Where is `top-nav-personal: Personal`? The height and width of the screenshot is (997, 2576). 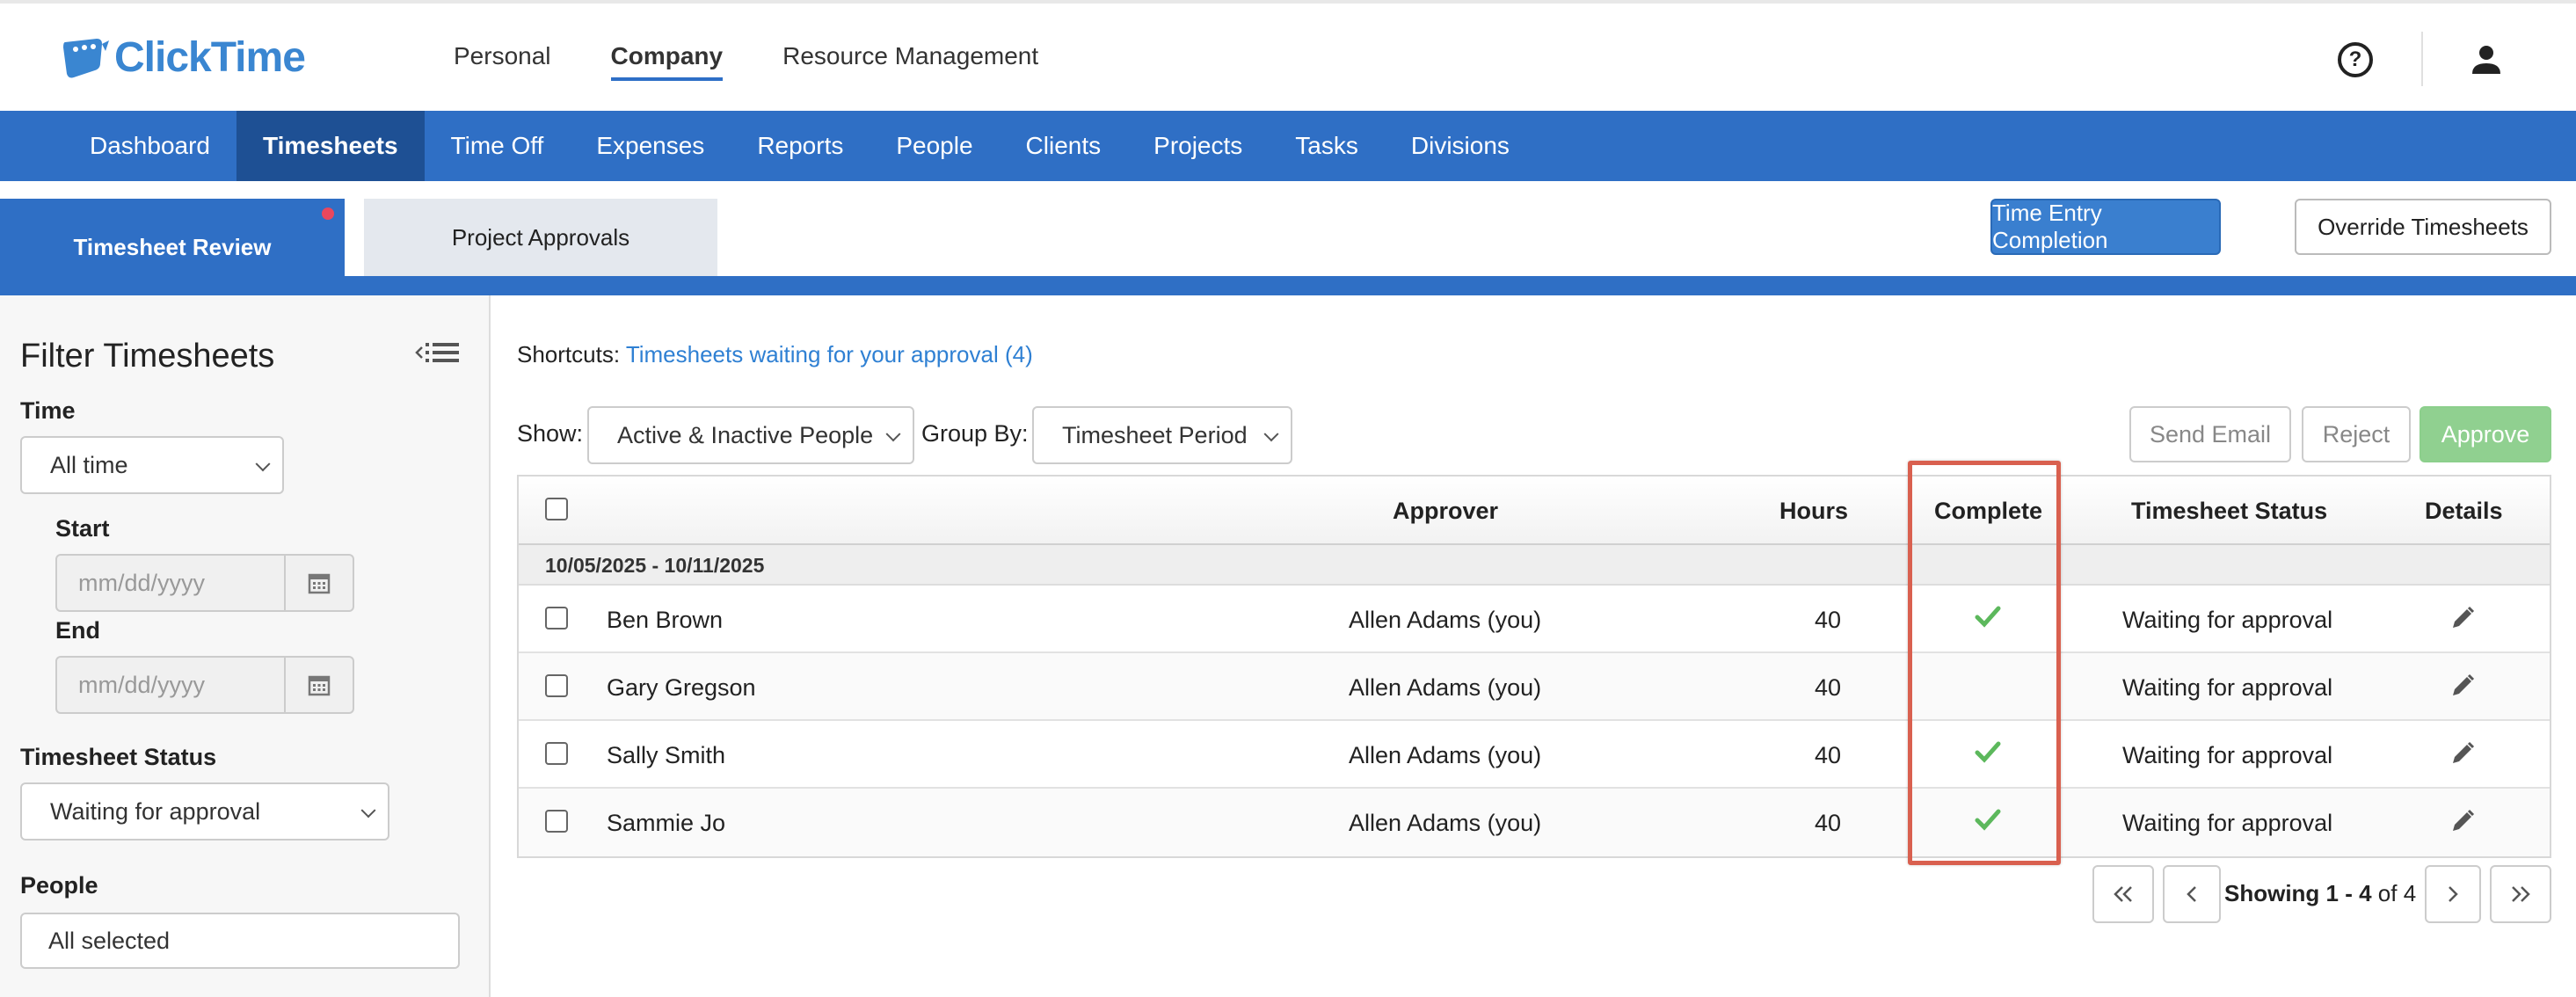
top-nav-personal: Personal is located at coordinates (502, 62).